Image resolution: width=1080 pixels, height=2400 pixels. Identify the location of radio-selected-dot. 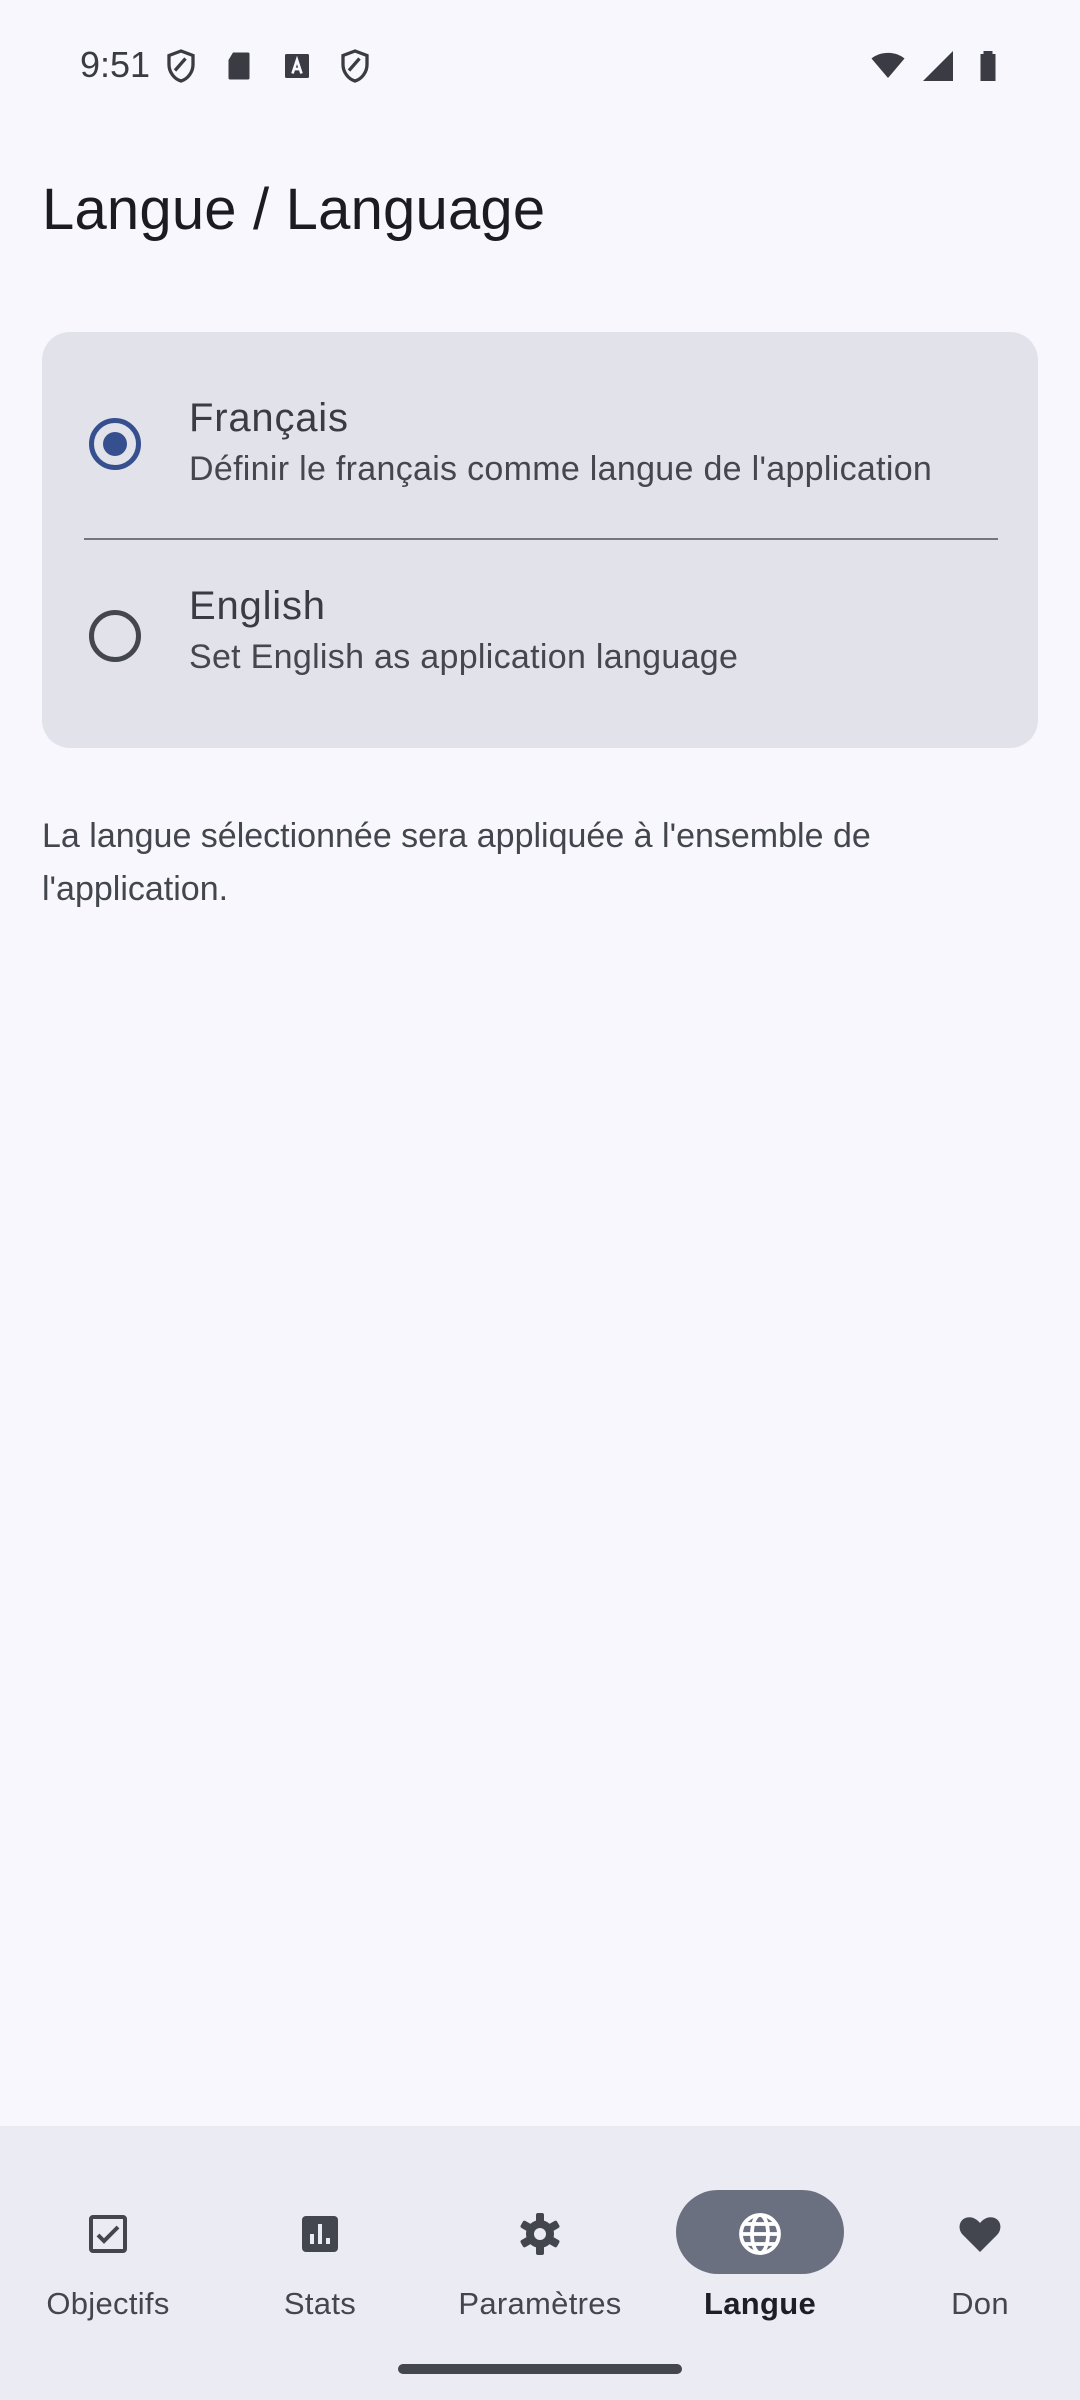
(115, 444).